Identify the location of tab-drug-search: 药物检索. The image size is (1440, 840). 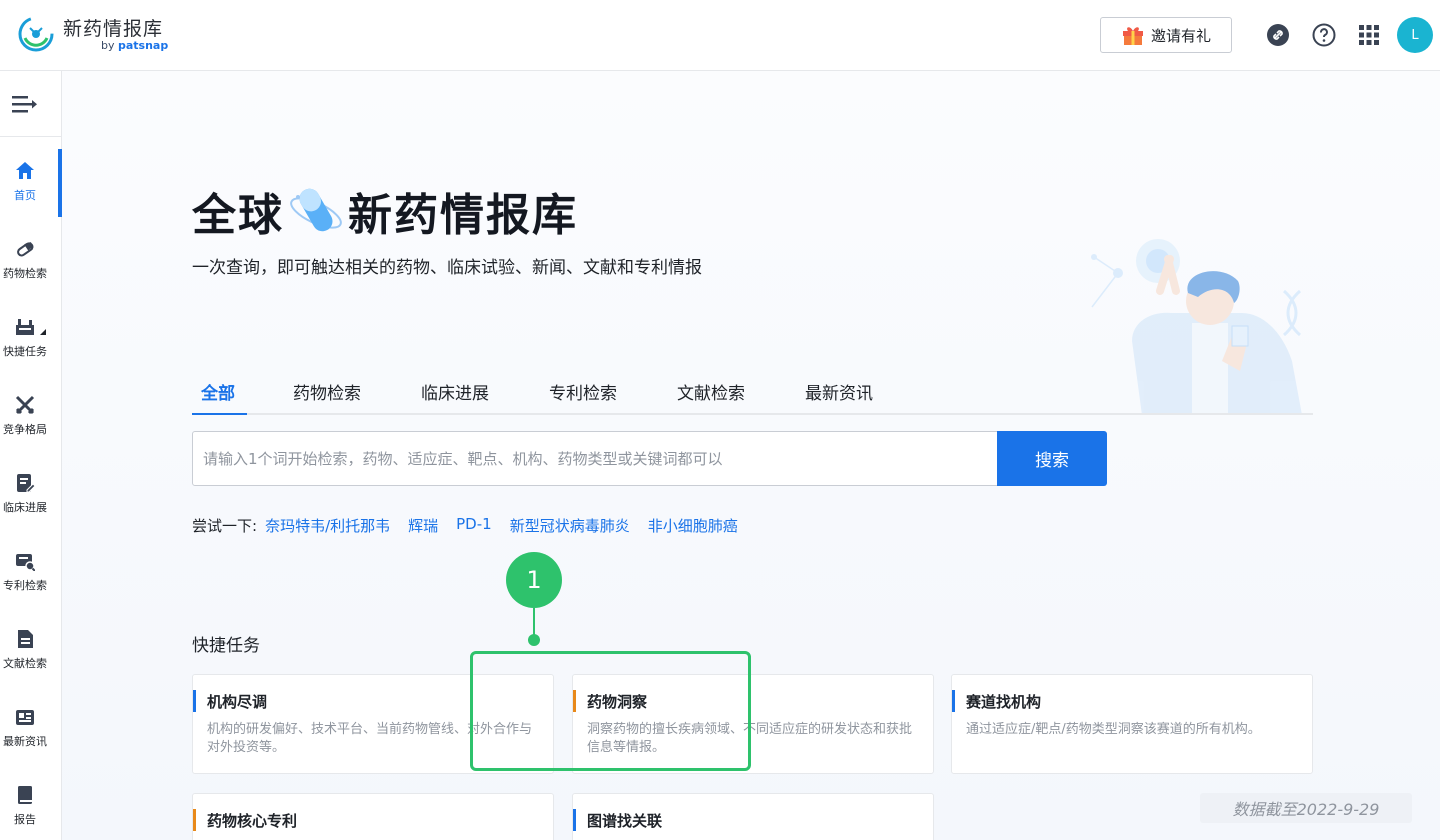
(327, 391).